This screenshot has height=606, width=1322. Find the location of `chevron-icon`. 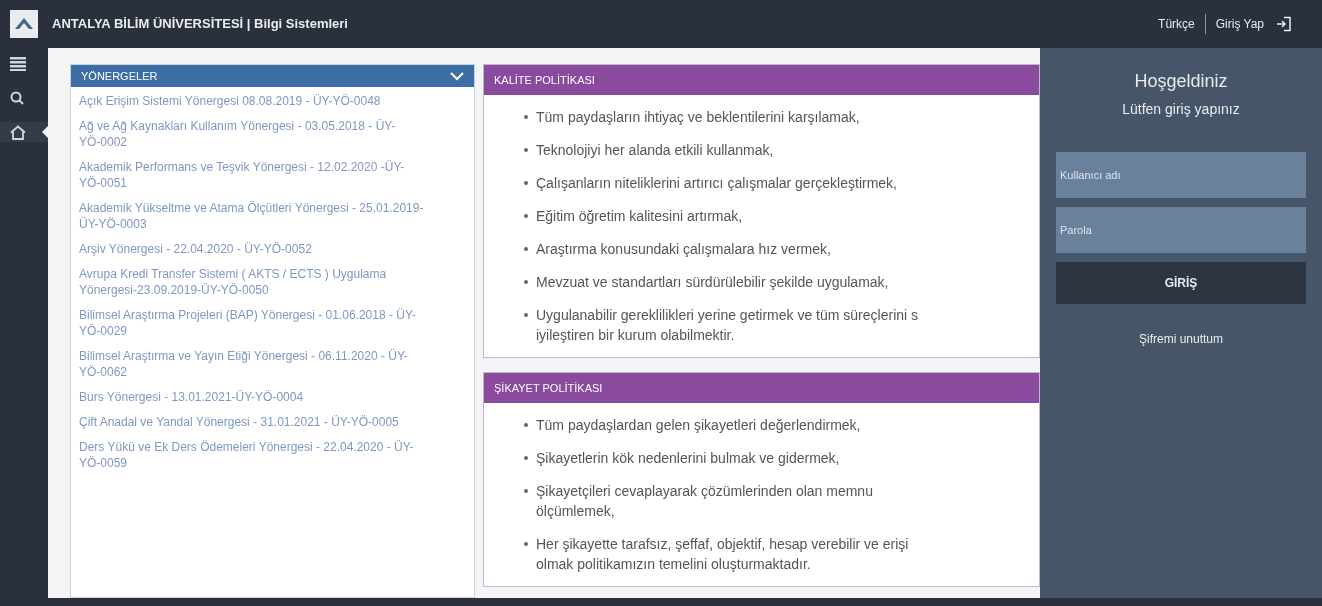

chevron-icon is located at coordinates (457, 76).